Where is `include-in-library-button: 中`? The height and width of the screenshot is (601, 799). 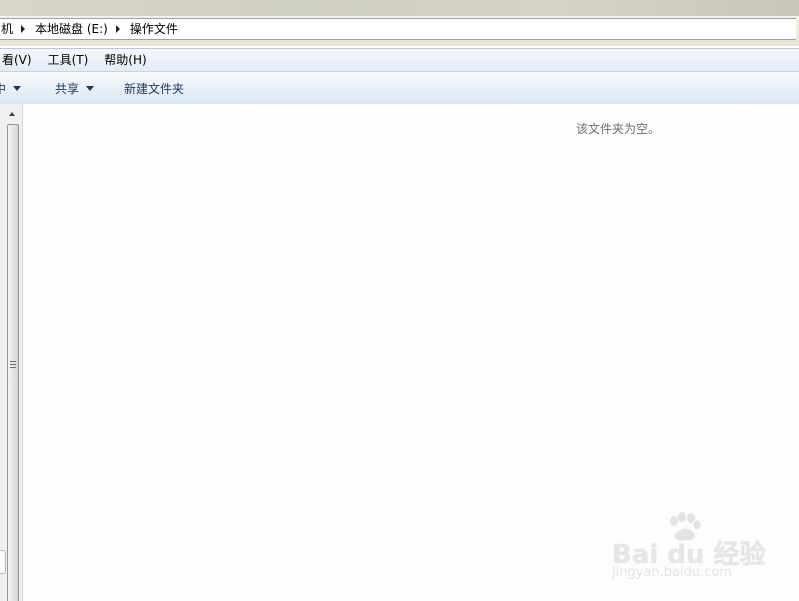 include-in-library-button: 中 is located at coordinates (16, 88).